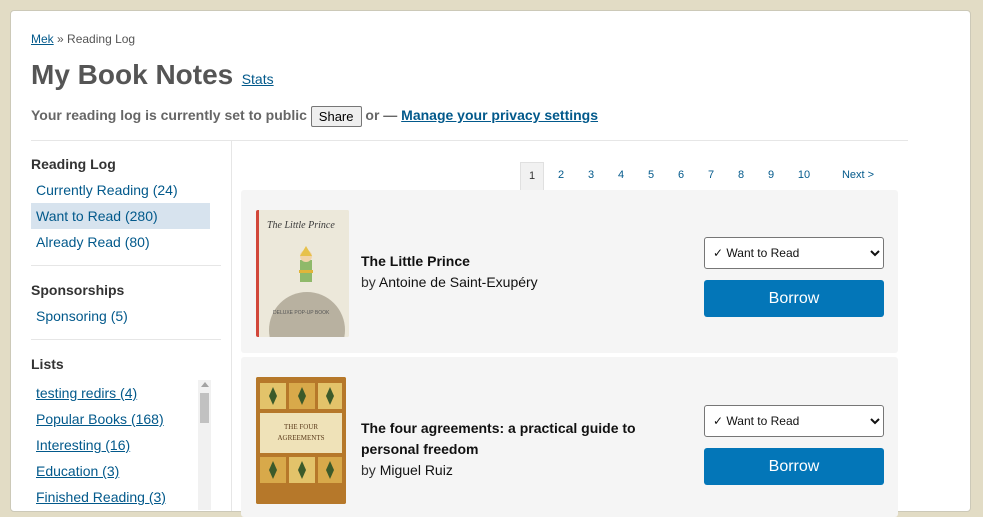 This screenshot has height=517, width=983. I want to click on lists-scrollbar, so click(204, 445).